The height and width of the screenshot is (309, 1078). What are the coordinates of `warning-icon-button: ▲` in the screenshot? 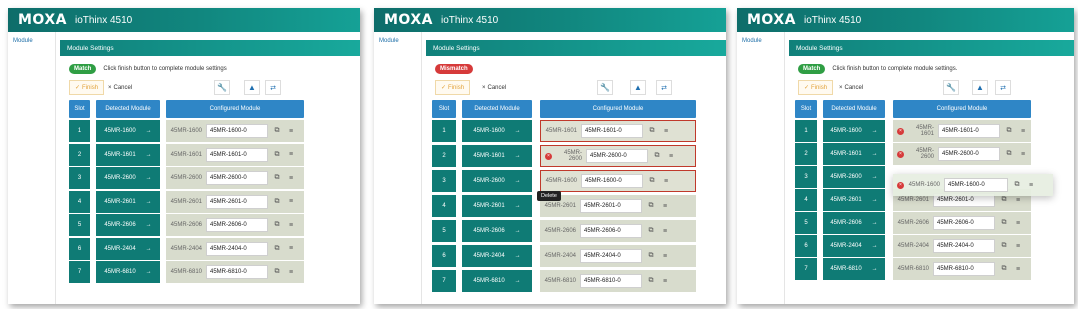 It's located at (252, 87).